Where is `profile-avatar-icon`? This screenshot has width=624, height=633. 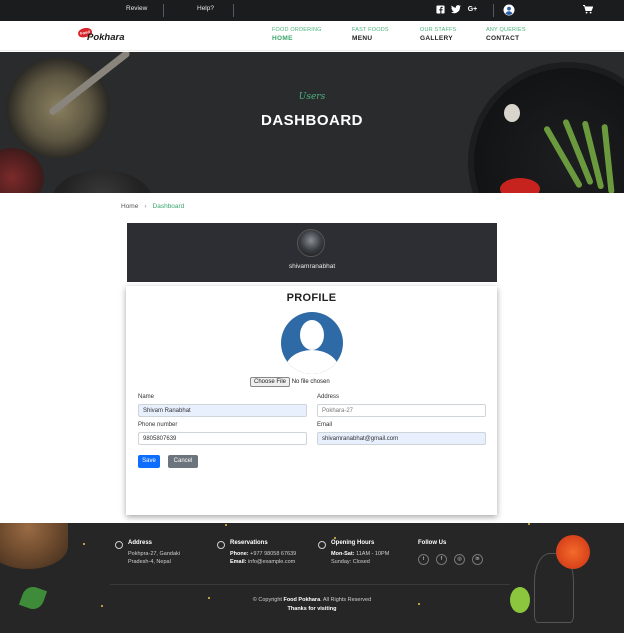 profile-avatar-icon is located at coordinates (312, 343).